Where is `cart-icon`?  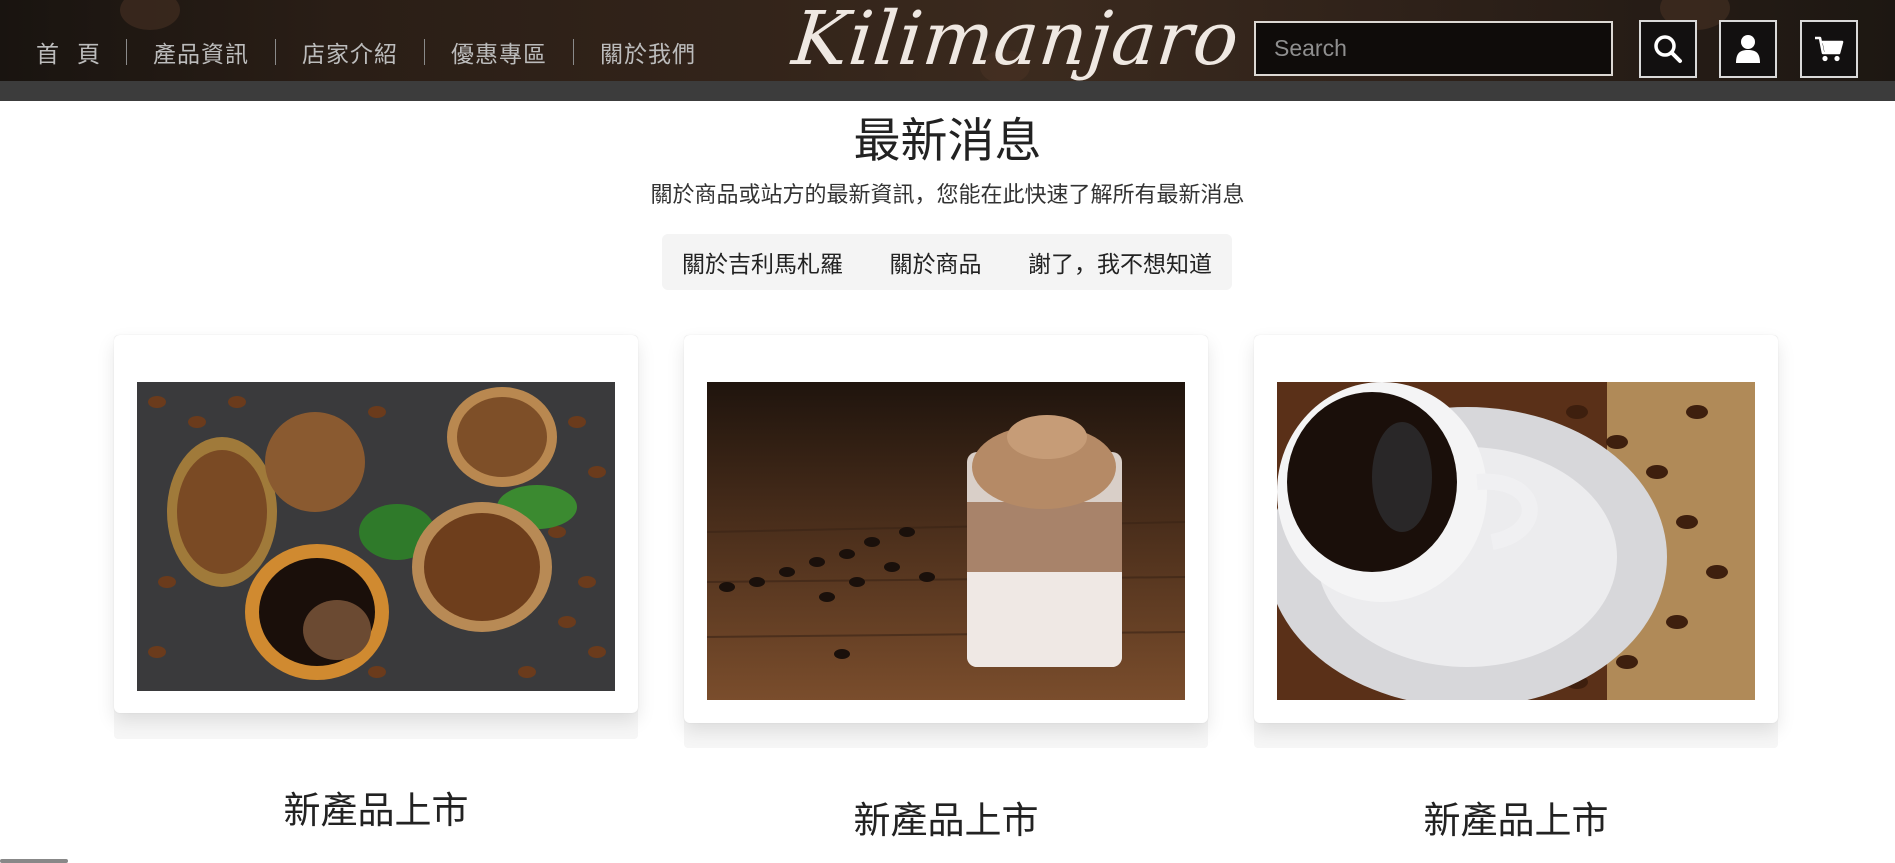 cart-icon is located at coordinates (1829, 49).